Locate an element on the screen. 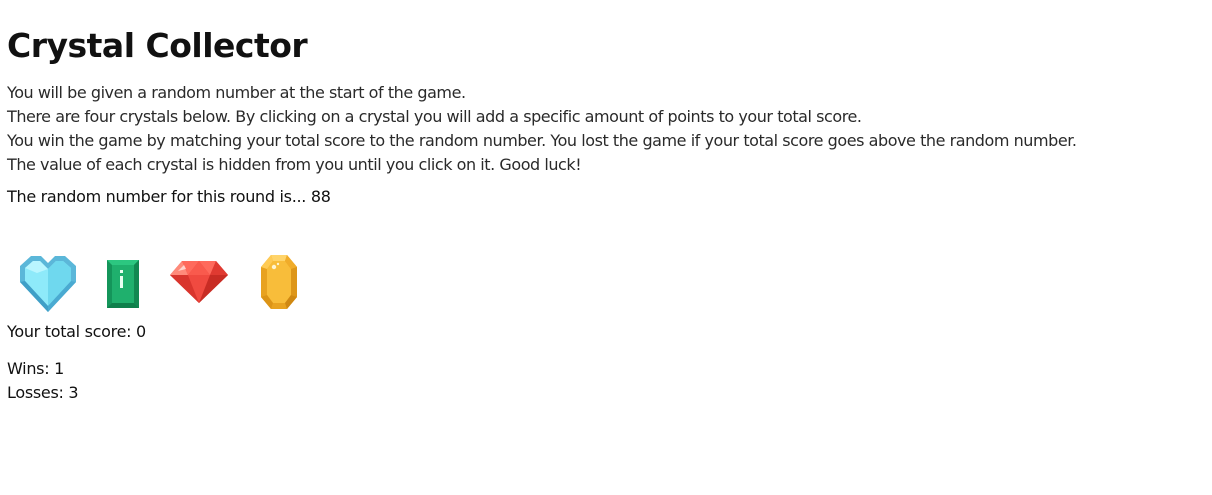 This screenshot has height=495, width=1212. wins-value: 1 is located at coordinates (59, 368).